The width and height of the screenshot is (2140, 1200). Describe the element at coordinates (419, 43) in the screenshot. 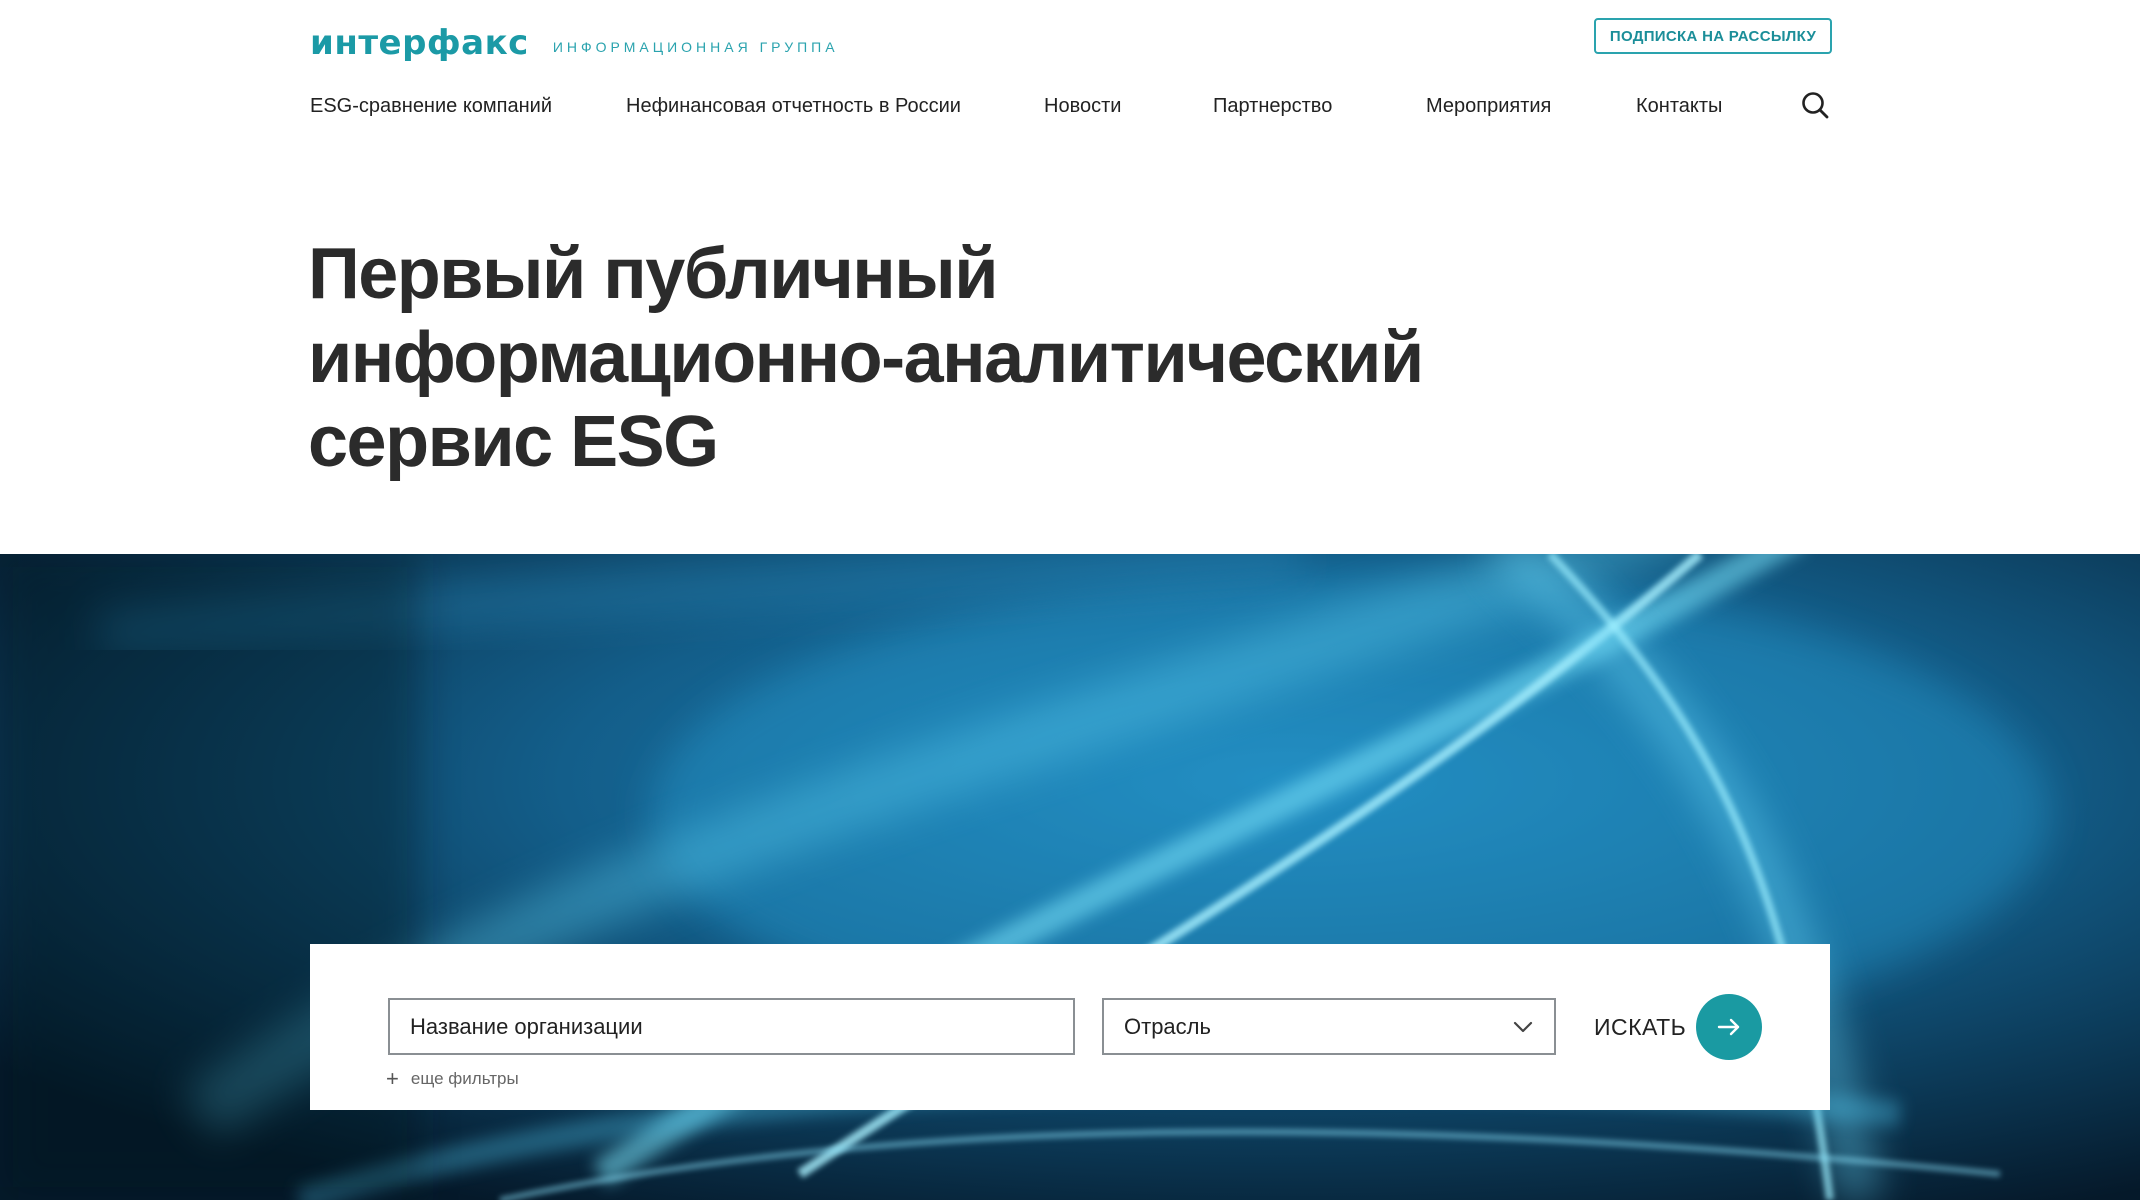

I see `logo-wordmark: интерфакс` at that location.